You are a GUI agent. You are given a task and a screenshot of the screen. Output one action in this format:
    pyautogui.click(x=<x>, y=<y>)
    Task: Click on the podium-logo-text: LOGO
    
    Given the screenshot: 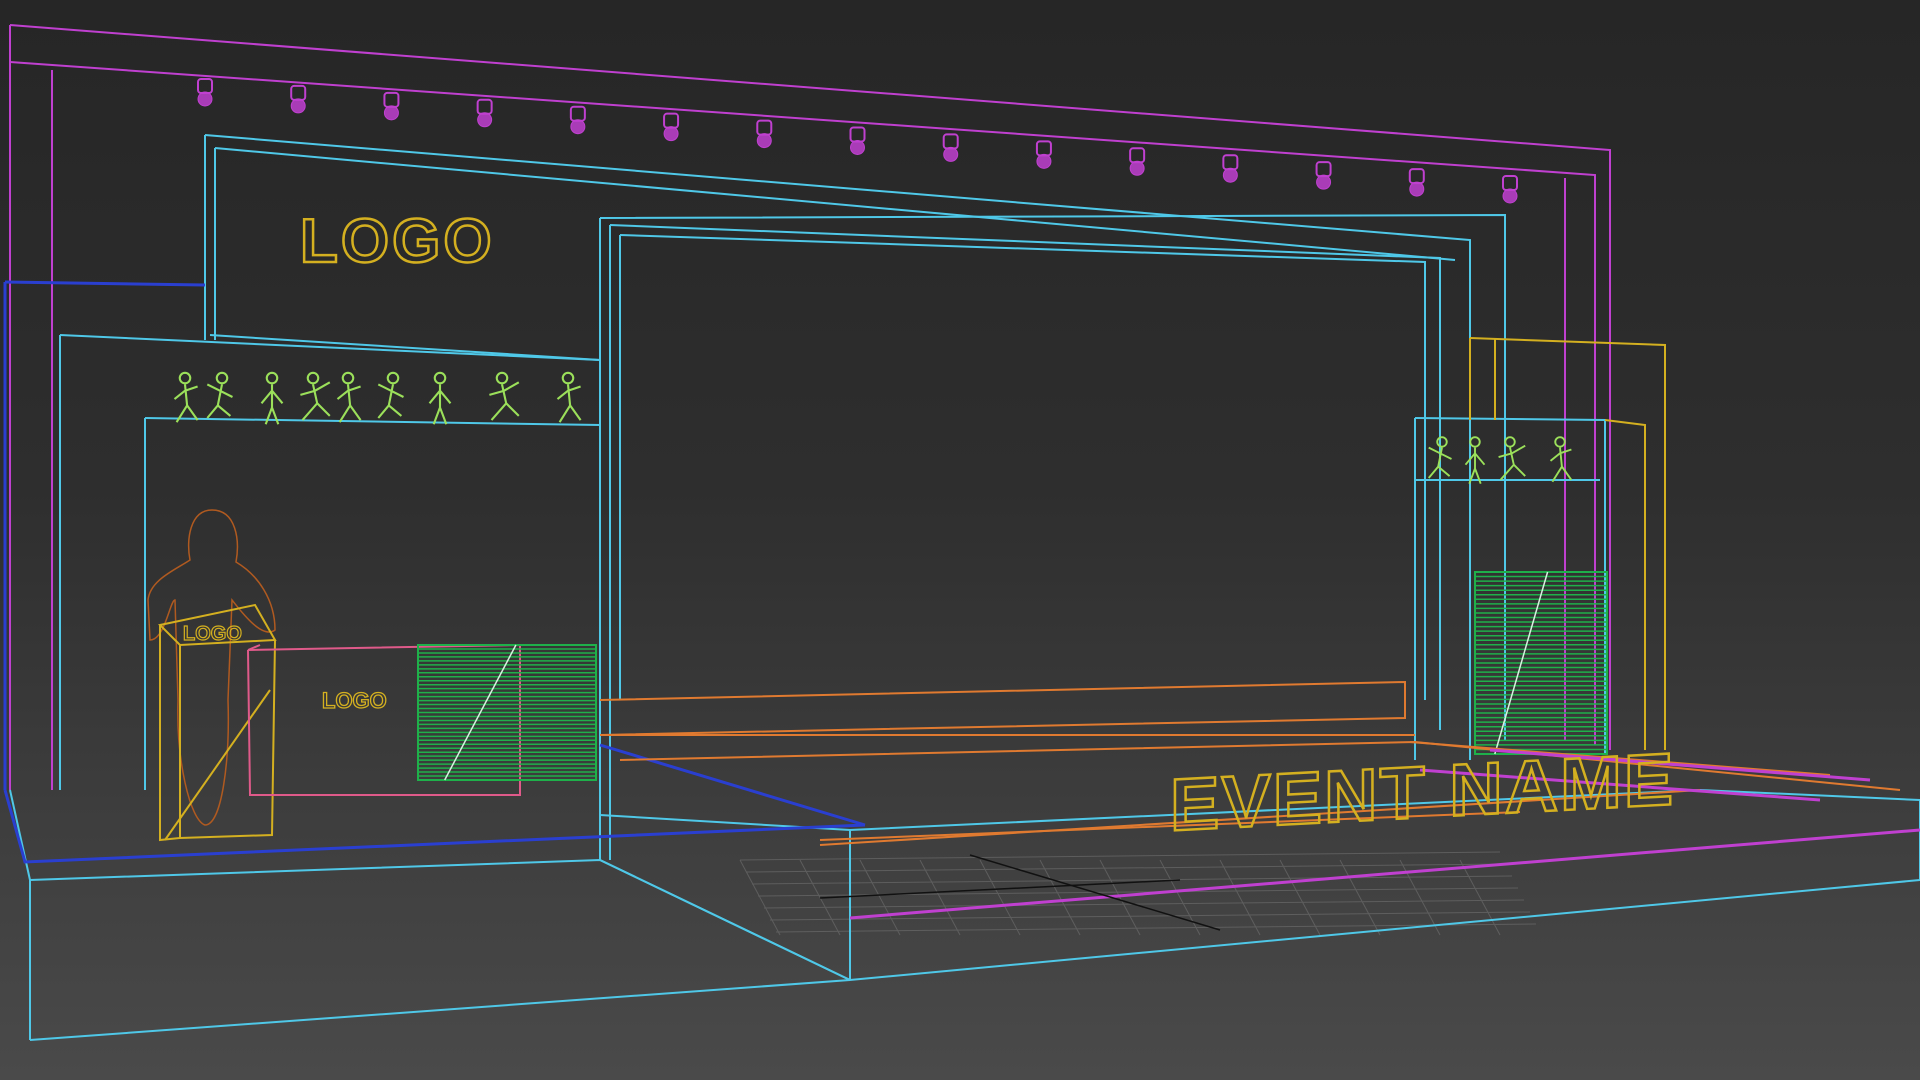 What is the action you would take?
    pyautogui.click(x=212, y=634)
    